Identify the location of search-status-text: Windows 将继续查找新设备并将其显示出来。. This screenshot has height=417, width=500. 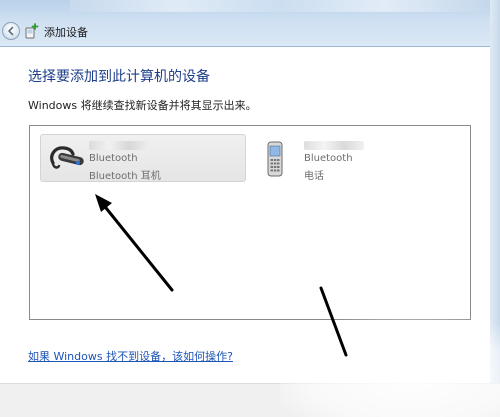
(142, 105).